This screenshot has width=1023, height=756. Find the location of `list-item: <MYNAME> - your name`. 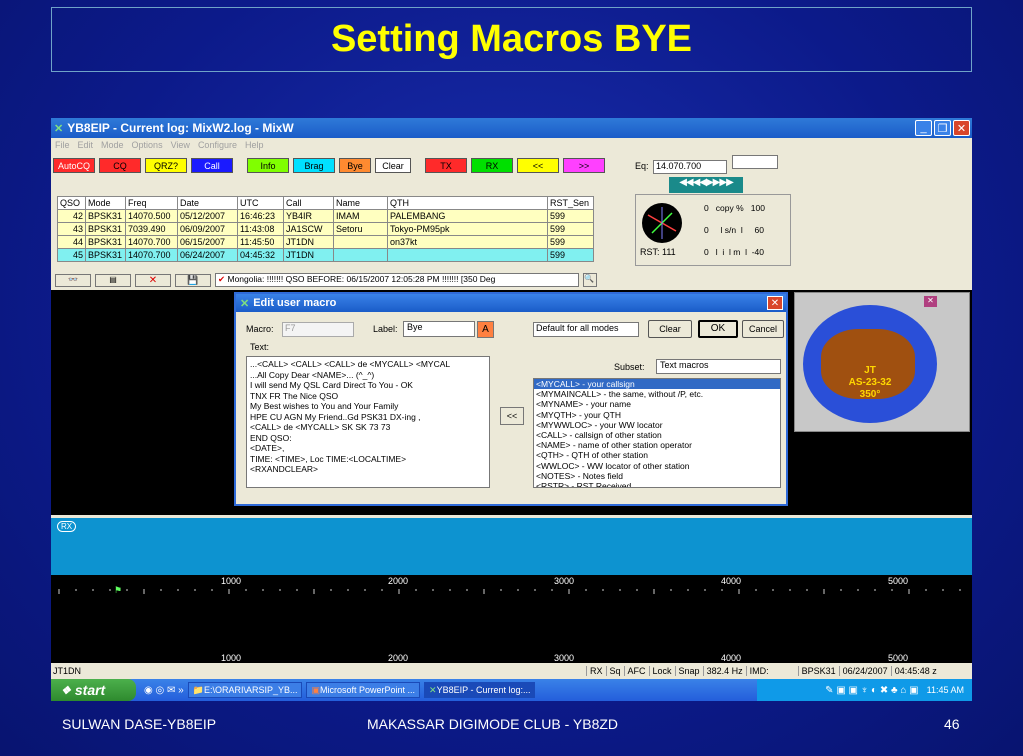

list-item: <MYNAME> - your name is located at coordinates (657, 404).